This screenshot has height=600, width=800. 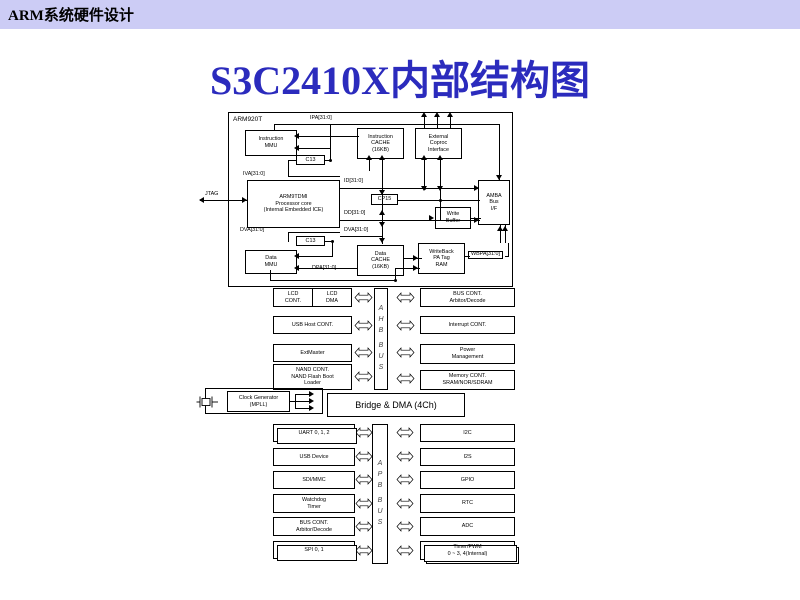 I want to click on block-uart: UART 0, 1, 2, so click(x=315, y=434).